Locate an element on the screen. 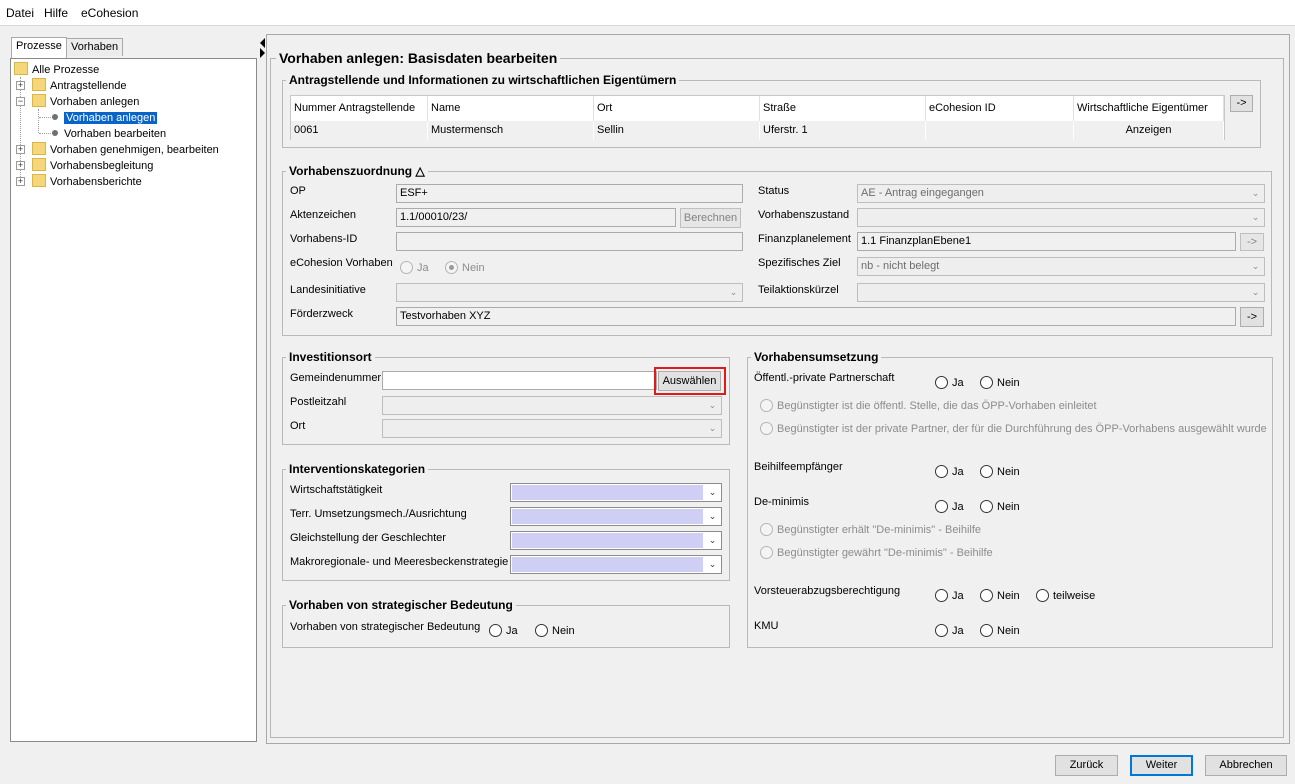 The image size is (1295, 784). menu-bar: Datei Hilfe eCohesion is located at coordinates (647, 13).